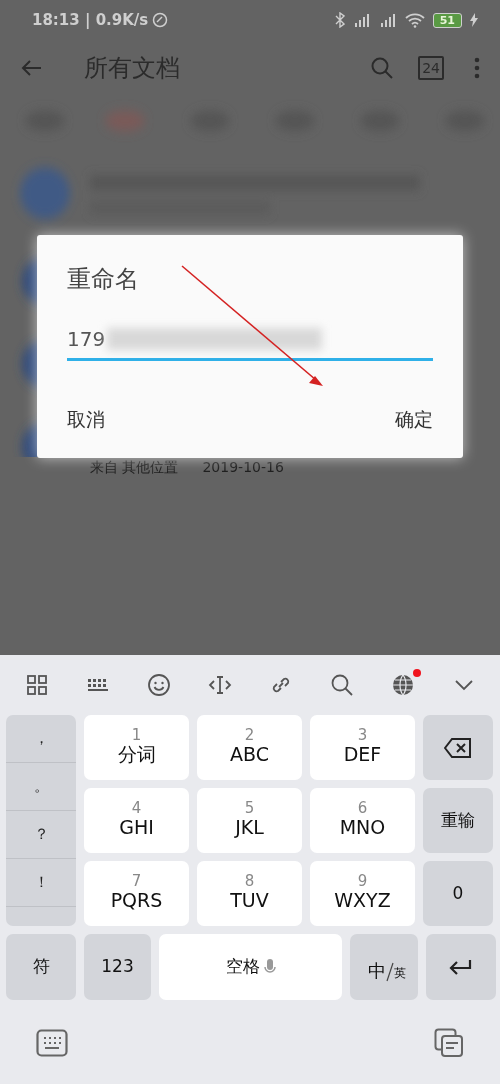 This screenshot has width=500, height=1084. What do you see at coordinates (41, 739) in the screenshot?
I see `punctuation-key: ，` at bounding box center [41, 739].